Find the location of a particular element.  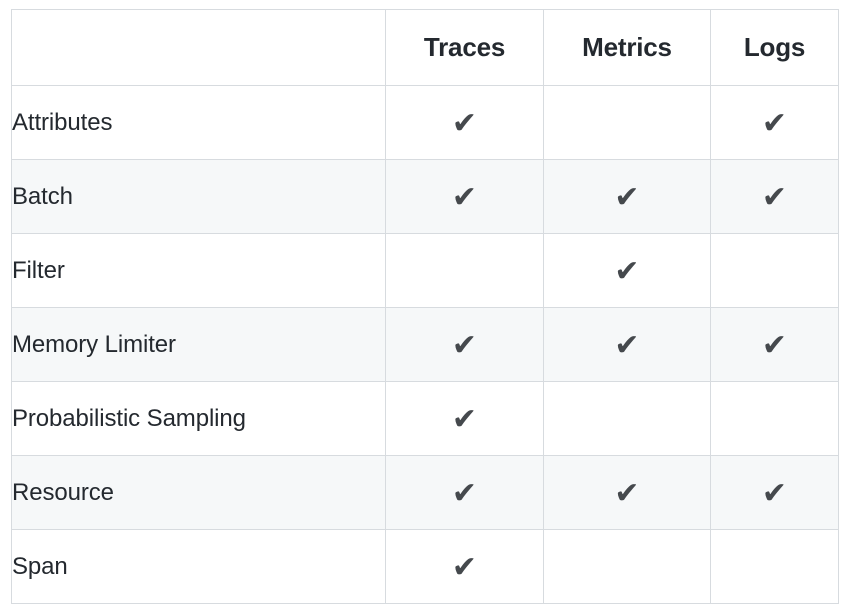

column-header-logs: Logs is located at coordinates (774, 47).